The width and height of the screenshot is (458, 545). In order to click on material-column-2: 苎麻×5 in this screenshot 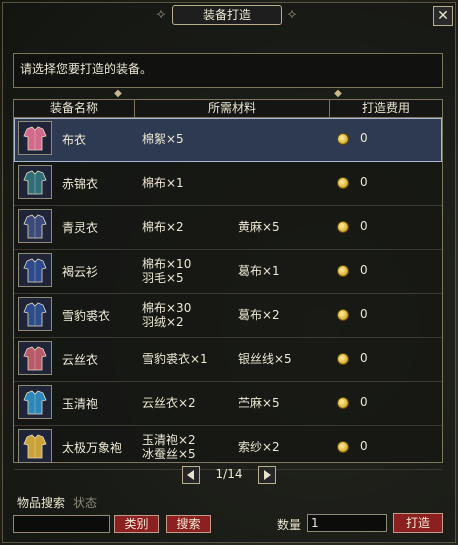, I will do `click(259, 403)`.